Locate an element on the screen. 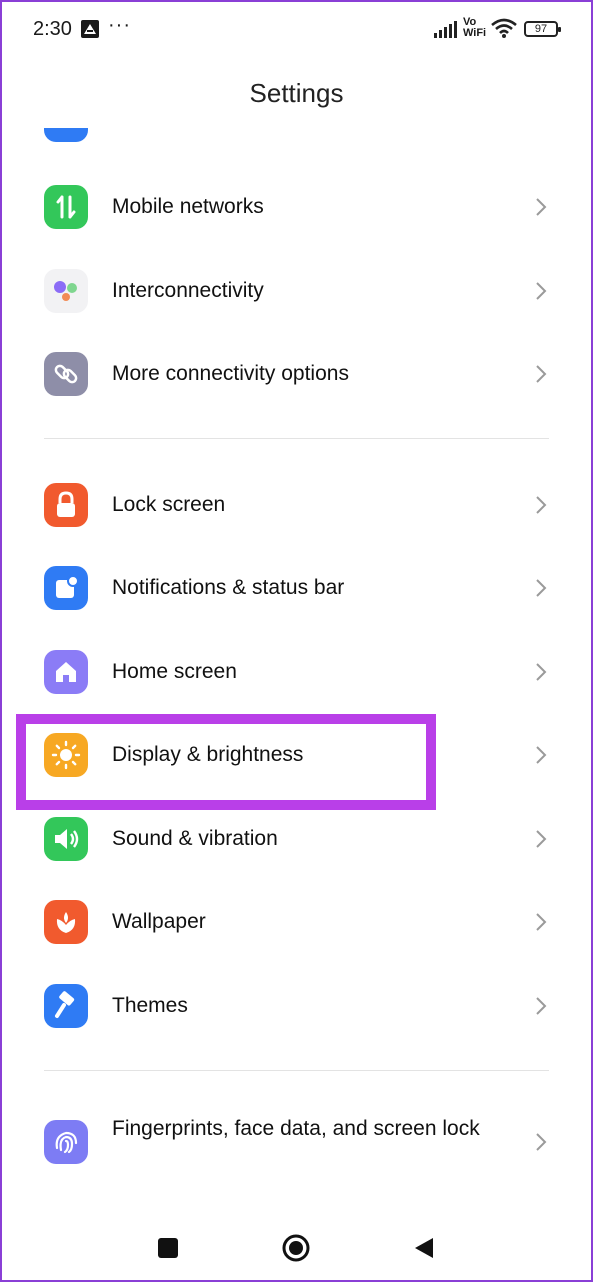 The height and width of the screenshot is (1282, 593). settings-item-label: Notifications & status bar is located at coordinates (228, 587).